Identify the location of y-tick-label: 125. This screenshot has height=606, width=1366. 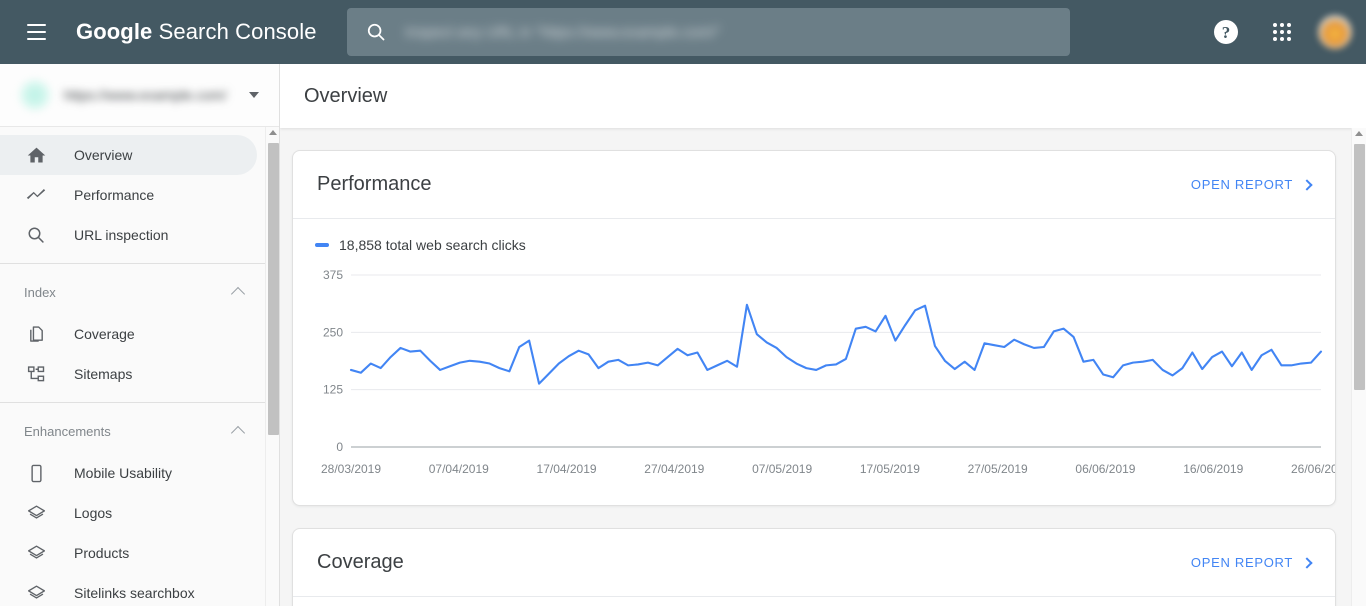
(333, 390).